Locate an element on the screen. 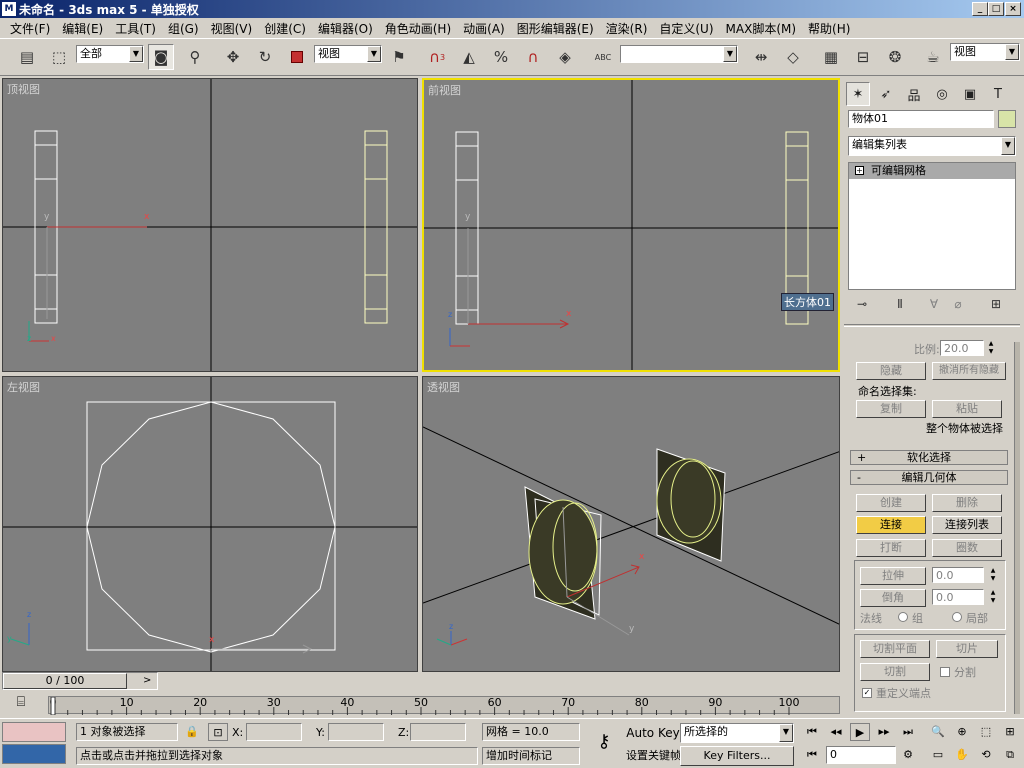 The image size is (1024, 768). align-icon: ◇ is located at coordinates (793, 57).